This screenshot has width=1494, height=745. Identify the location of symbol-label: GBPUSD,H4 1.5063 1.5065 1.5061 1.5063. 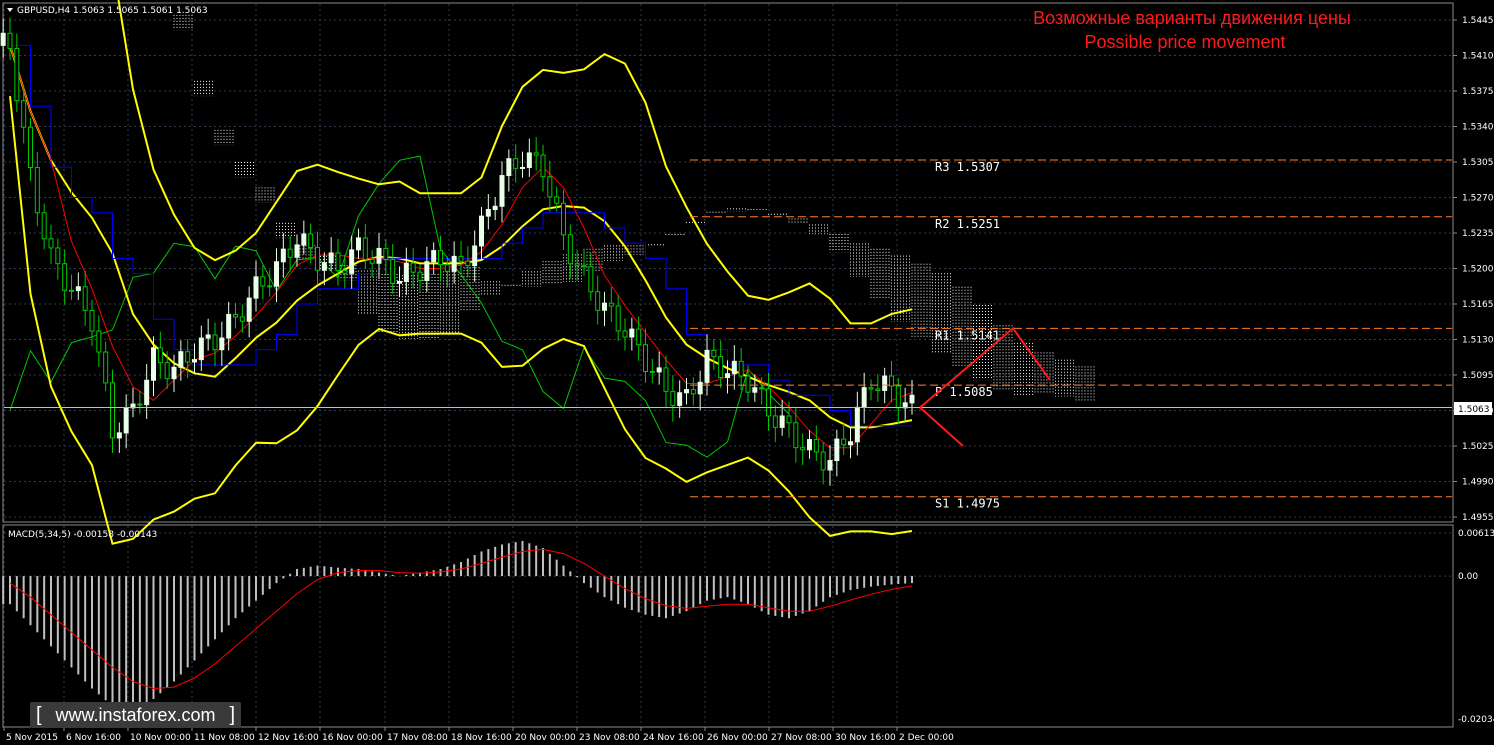
(112, 11).